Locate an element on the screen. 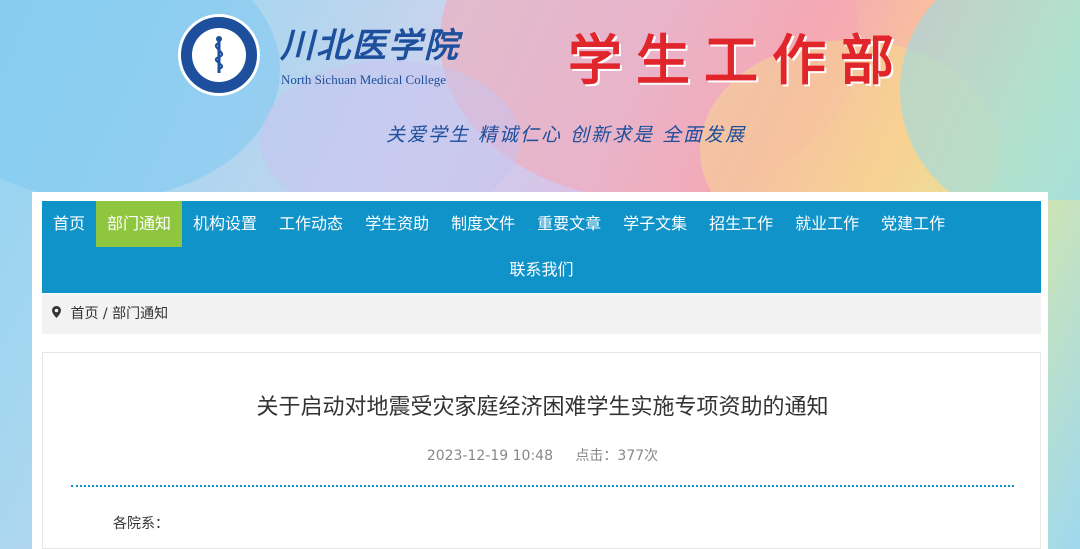 The image size is (1080, 549). slogan: 关爱学生 精诚仁心 创新求是 全面发展 is located at coordinates (566, 135).